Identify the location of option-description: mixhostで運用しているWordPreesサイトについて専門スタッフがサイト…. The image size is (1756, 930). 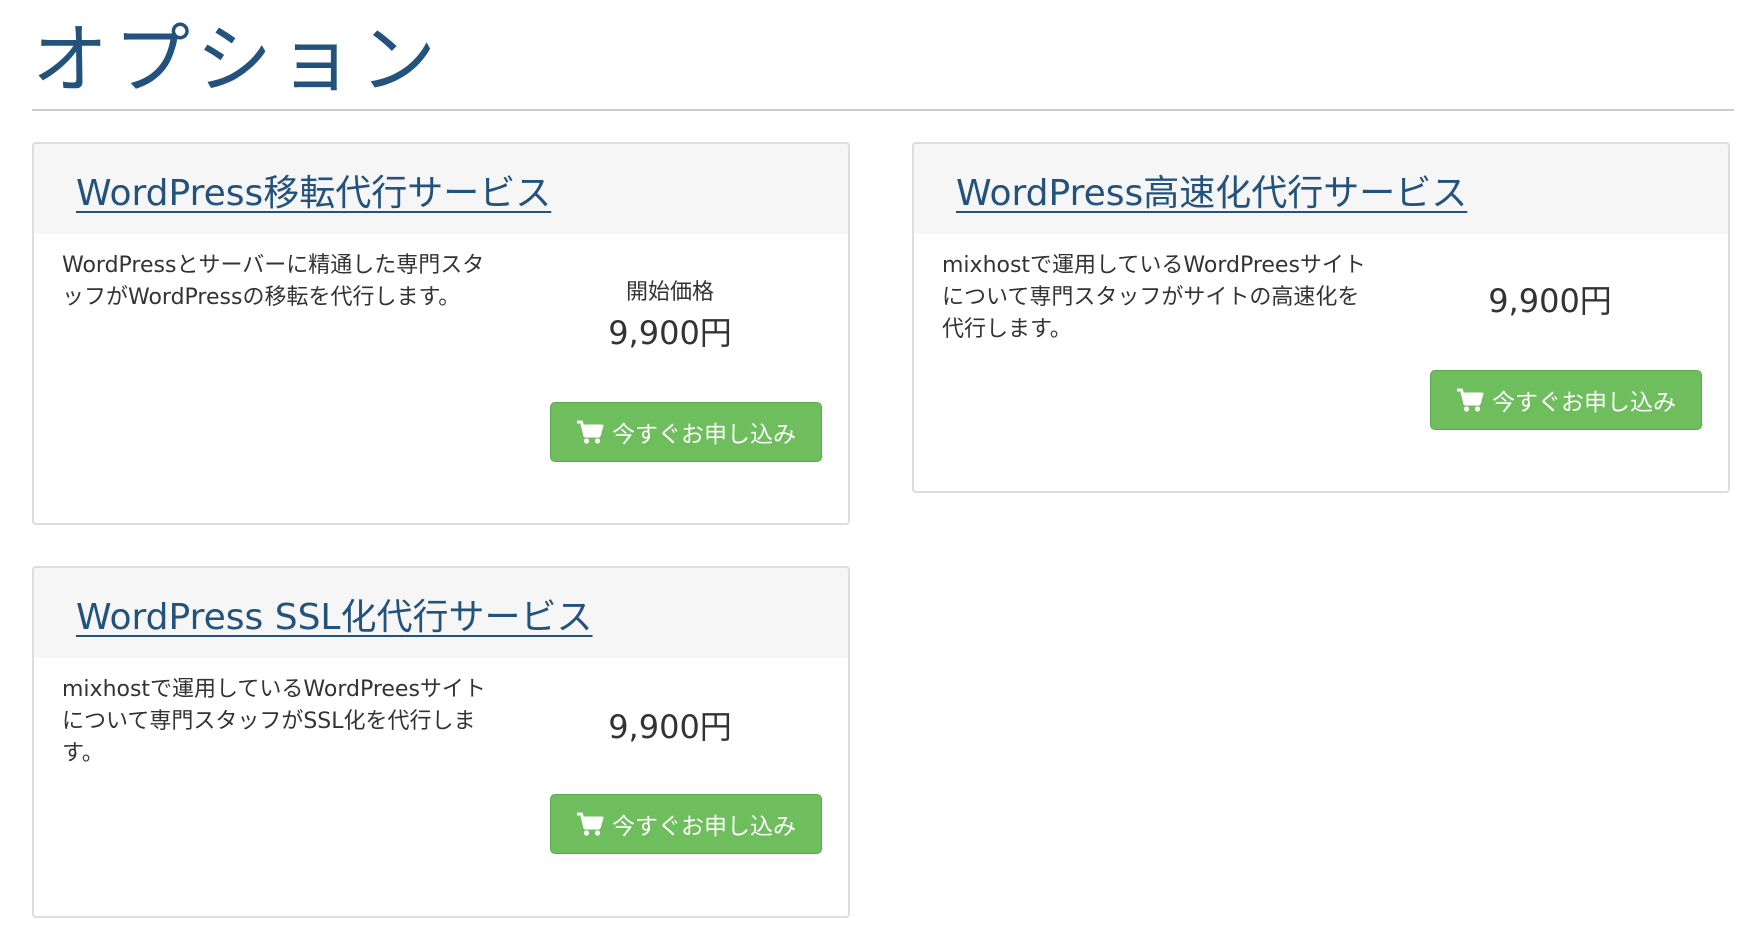
(1154, 297).